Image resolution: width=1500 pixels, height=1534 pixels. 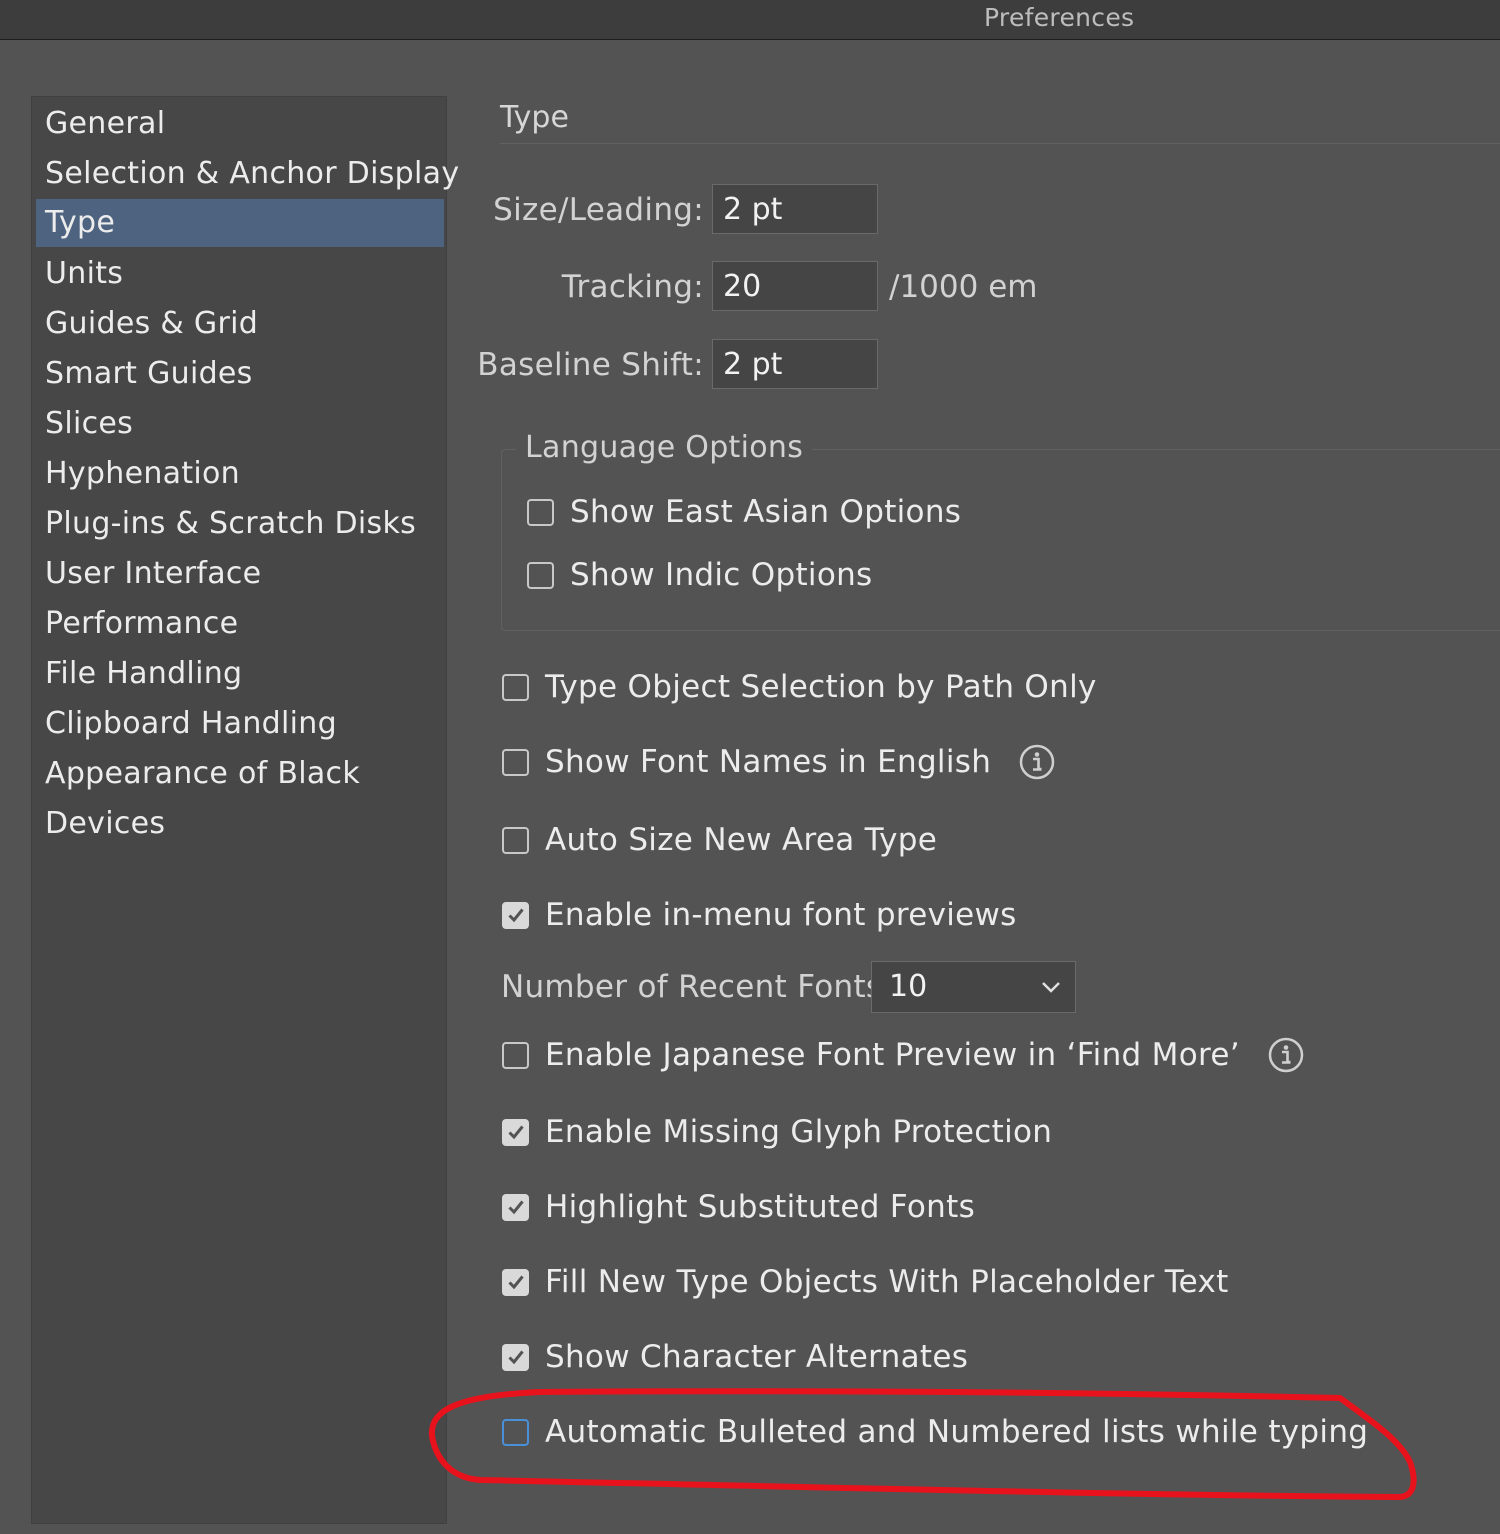 What do you see at coordinates (963, 287) in the screenshot?
I see `tracking-unit: /1000 em` at bounding box center [963, 287].